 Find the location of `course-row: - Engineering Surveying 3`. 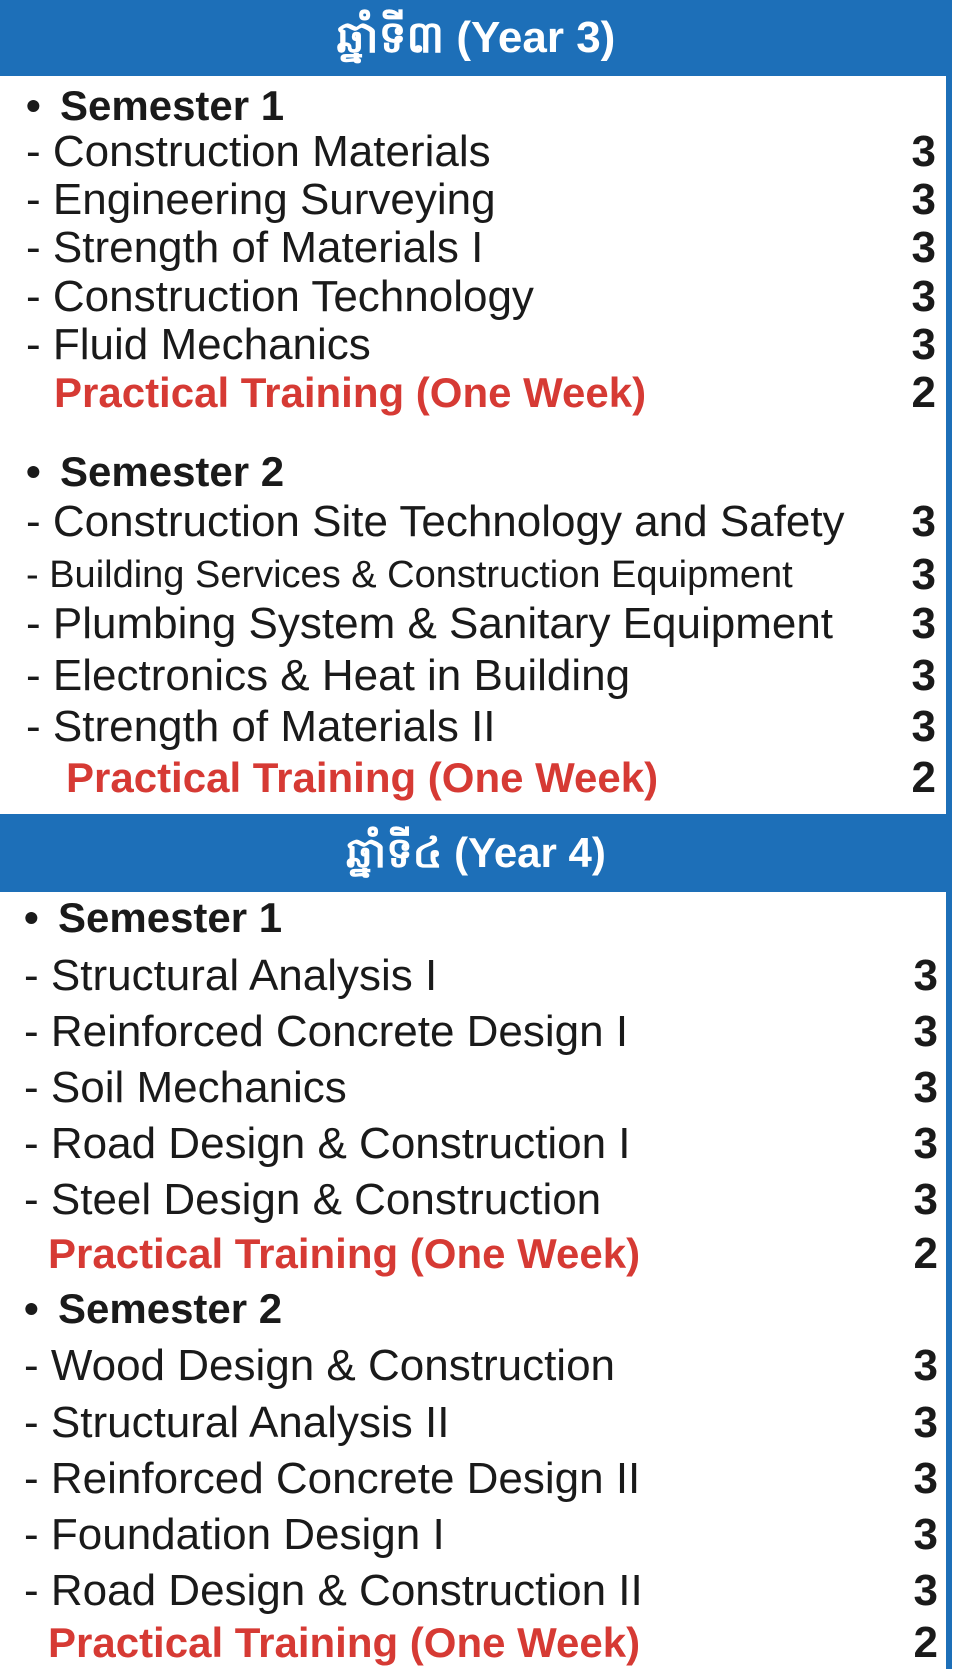

course-row: - Engineering Surveying 3 is located at coordinates (481, 200).